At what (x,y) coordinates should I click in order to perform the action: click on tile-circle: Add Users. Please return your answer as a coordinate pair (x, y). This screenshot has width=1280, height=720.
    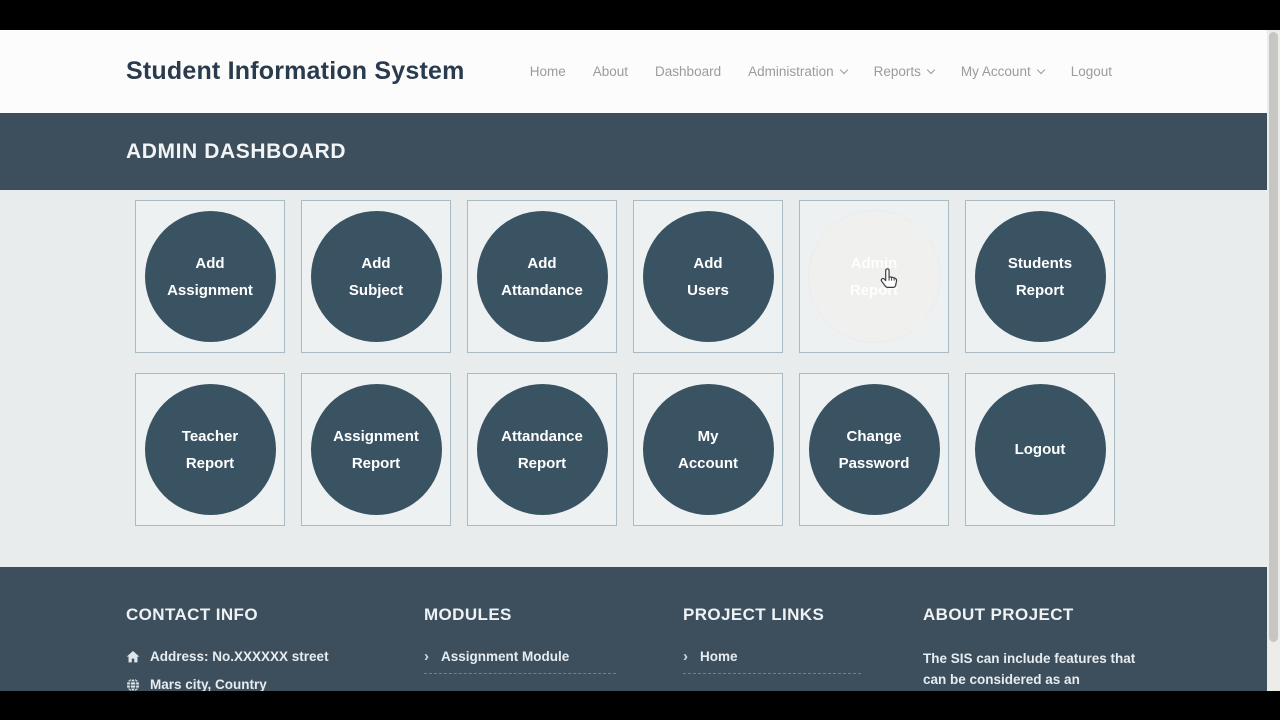
    Looking at the image, I should click on (708, 276).